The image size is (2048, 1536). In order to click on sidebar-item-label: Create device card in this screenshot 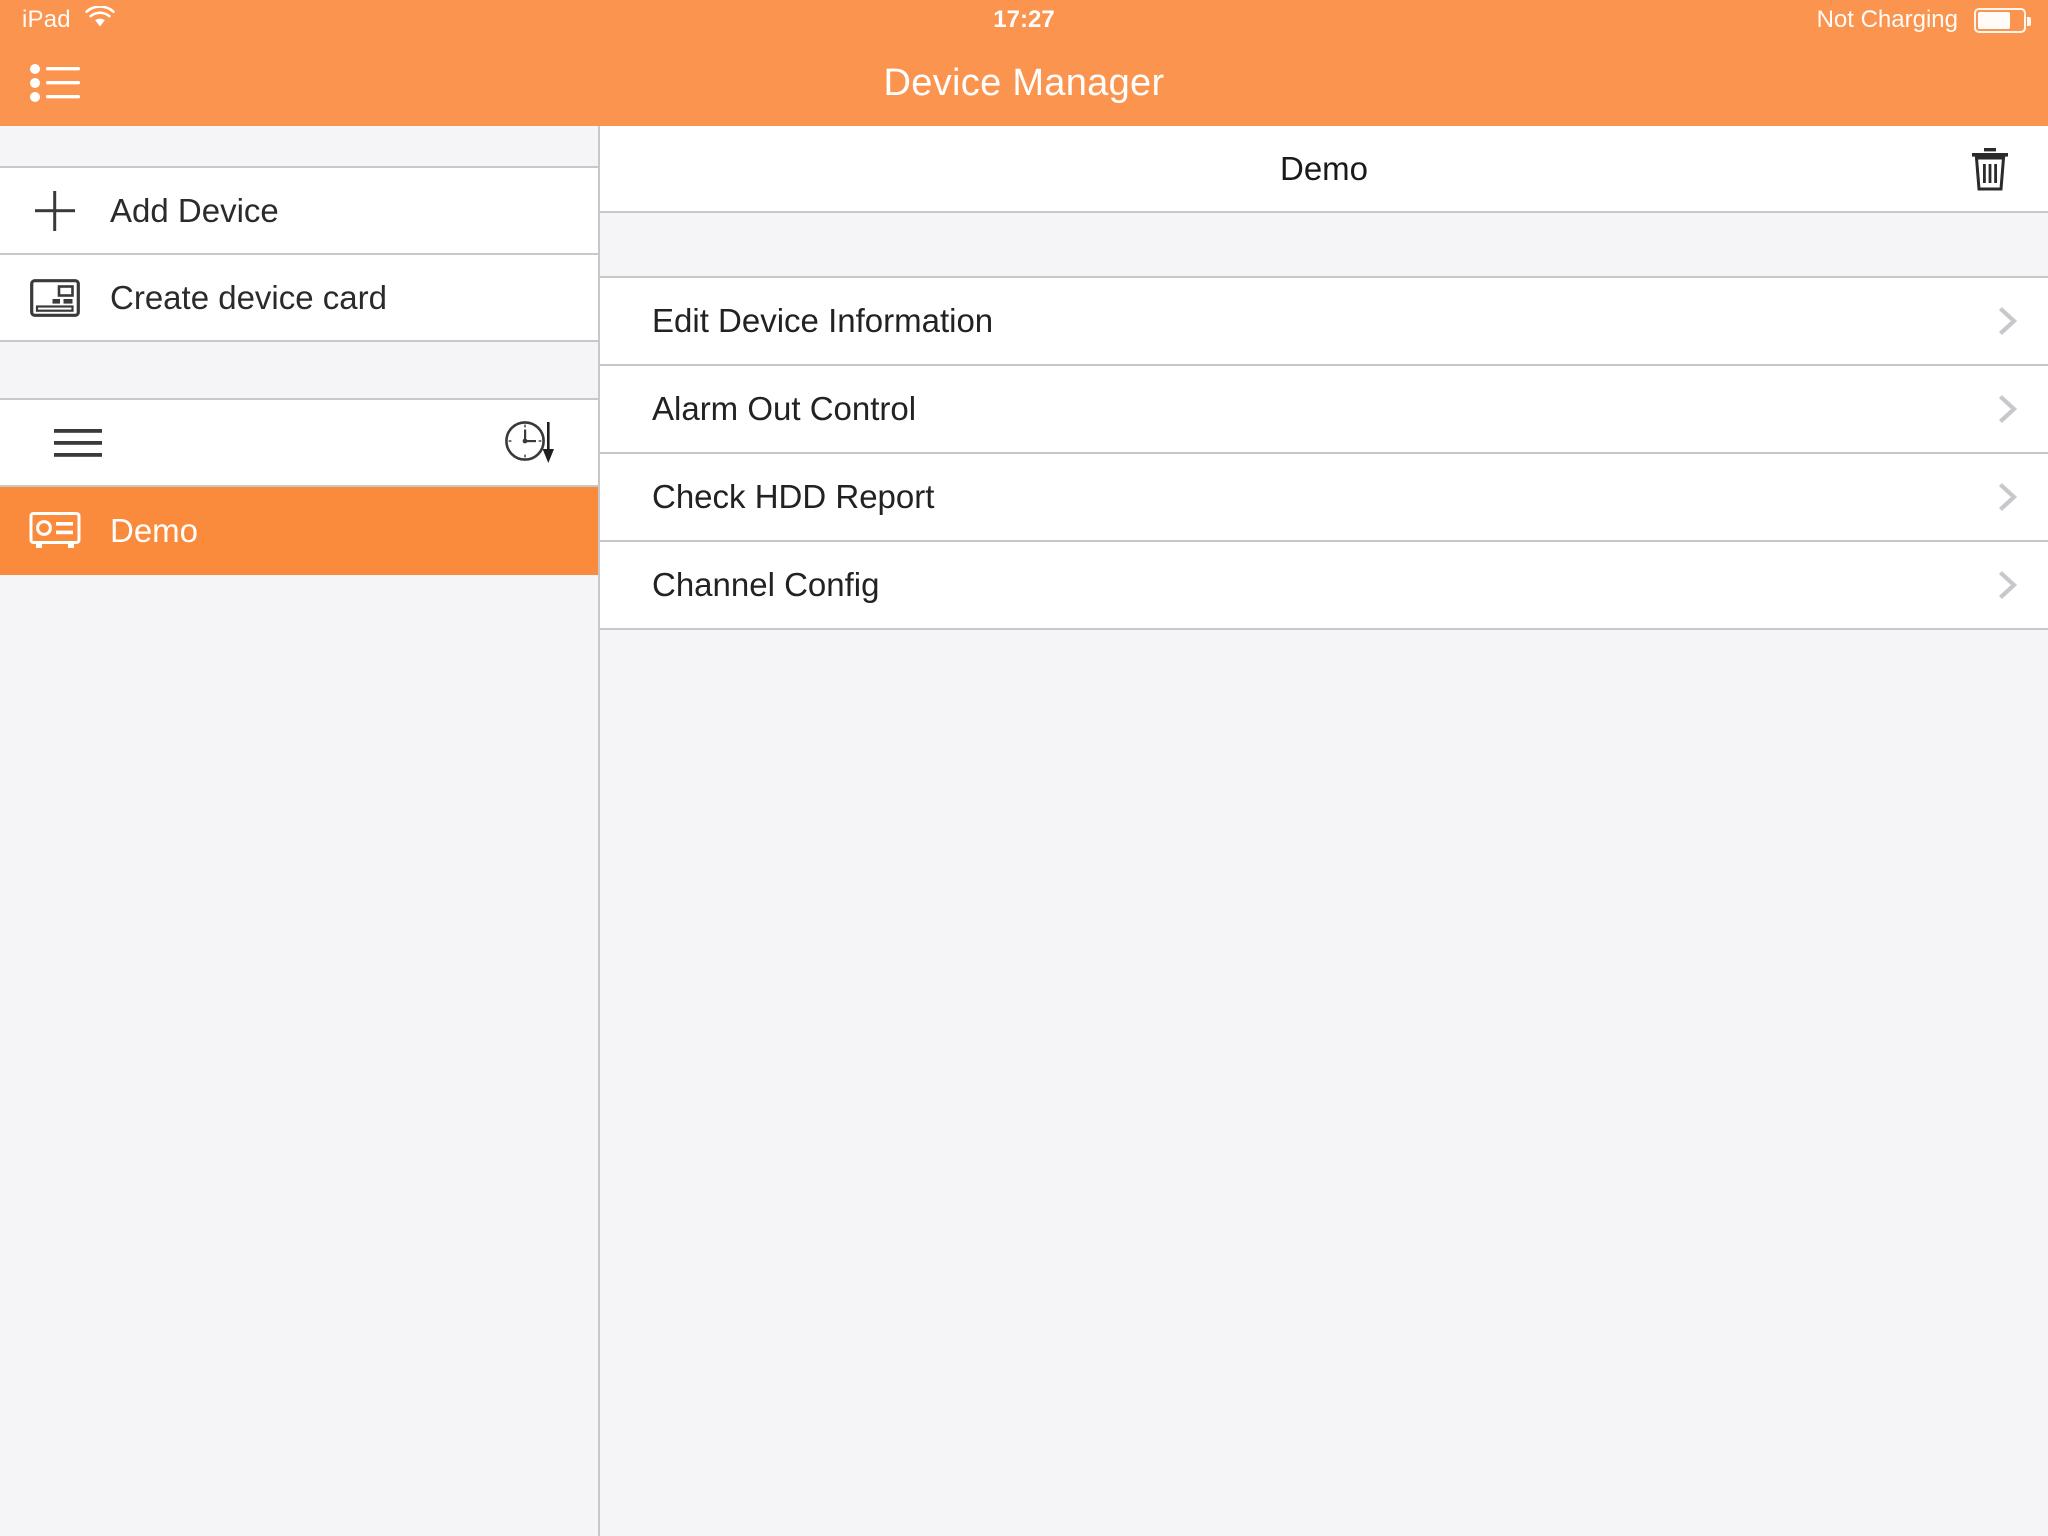, I will do `click(248, 297)`.